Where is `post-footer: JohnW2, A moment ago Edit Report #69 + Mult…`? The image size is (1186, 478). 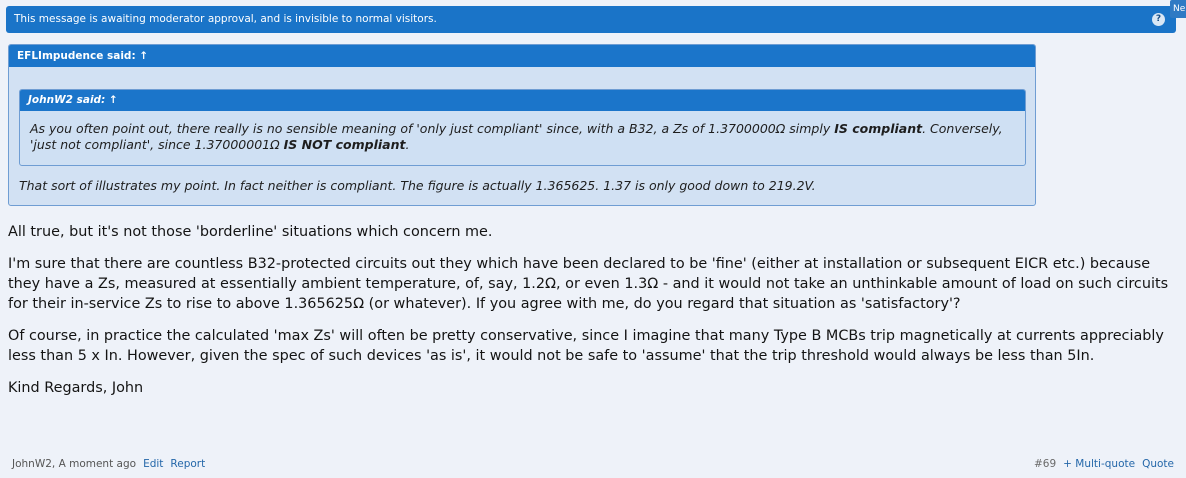 post-footer: JohnW2, A moment ago Edit Report #69 + Mult… is located at coordinates (593, 465).